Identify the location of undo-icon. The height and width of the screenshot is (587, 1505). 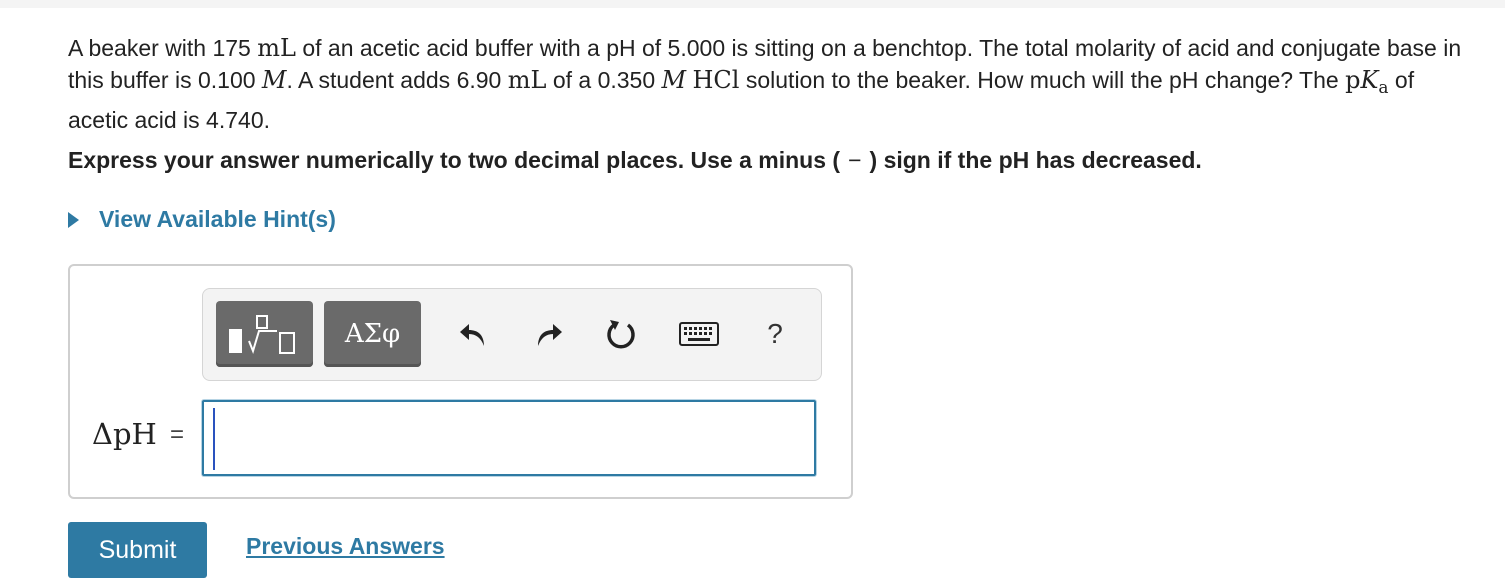
(472, 335).